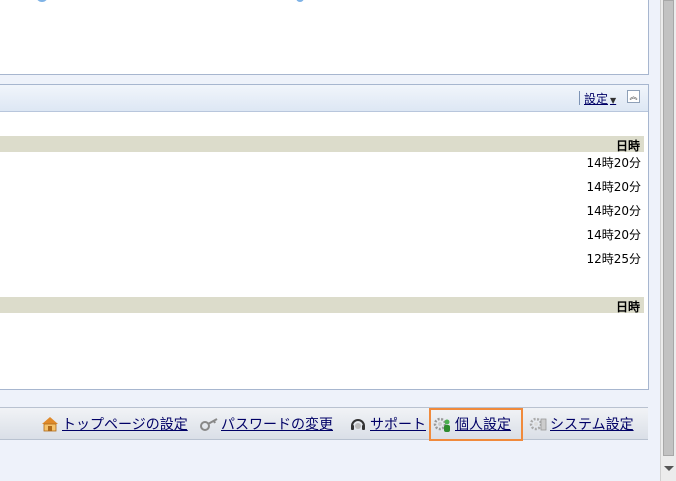 This screenshot has width=676, height=481. I want to click on settings-menu: 設定 ▼, so click(600, 98).